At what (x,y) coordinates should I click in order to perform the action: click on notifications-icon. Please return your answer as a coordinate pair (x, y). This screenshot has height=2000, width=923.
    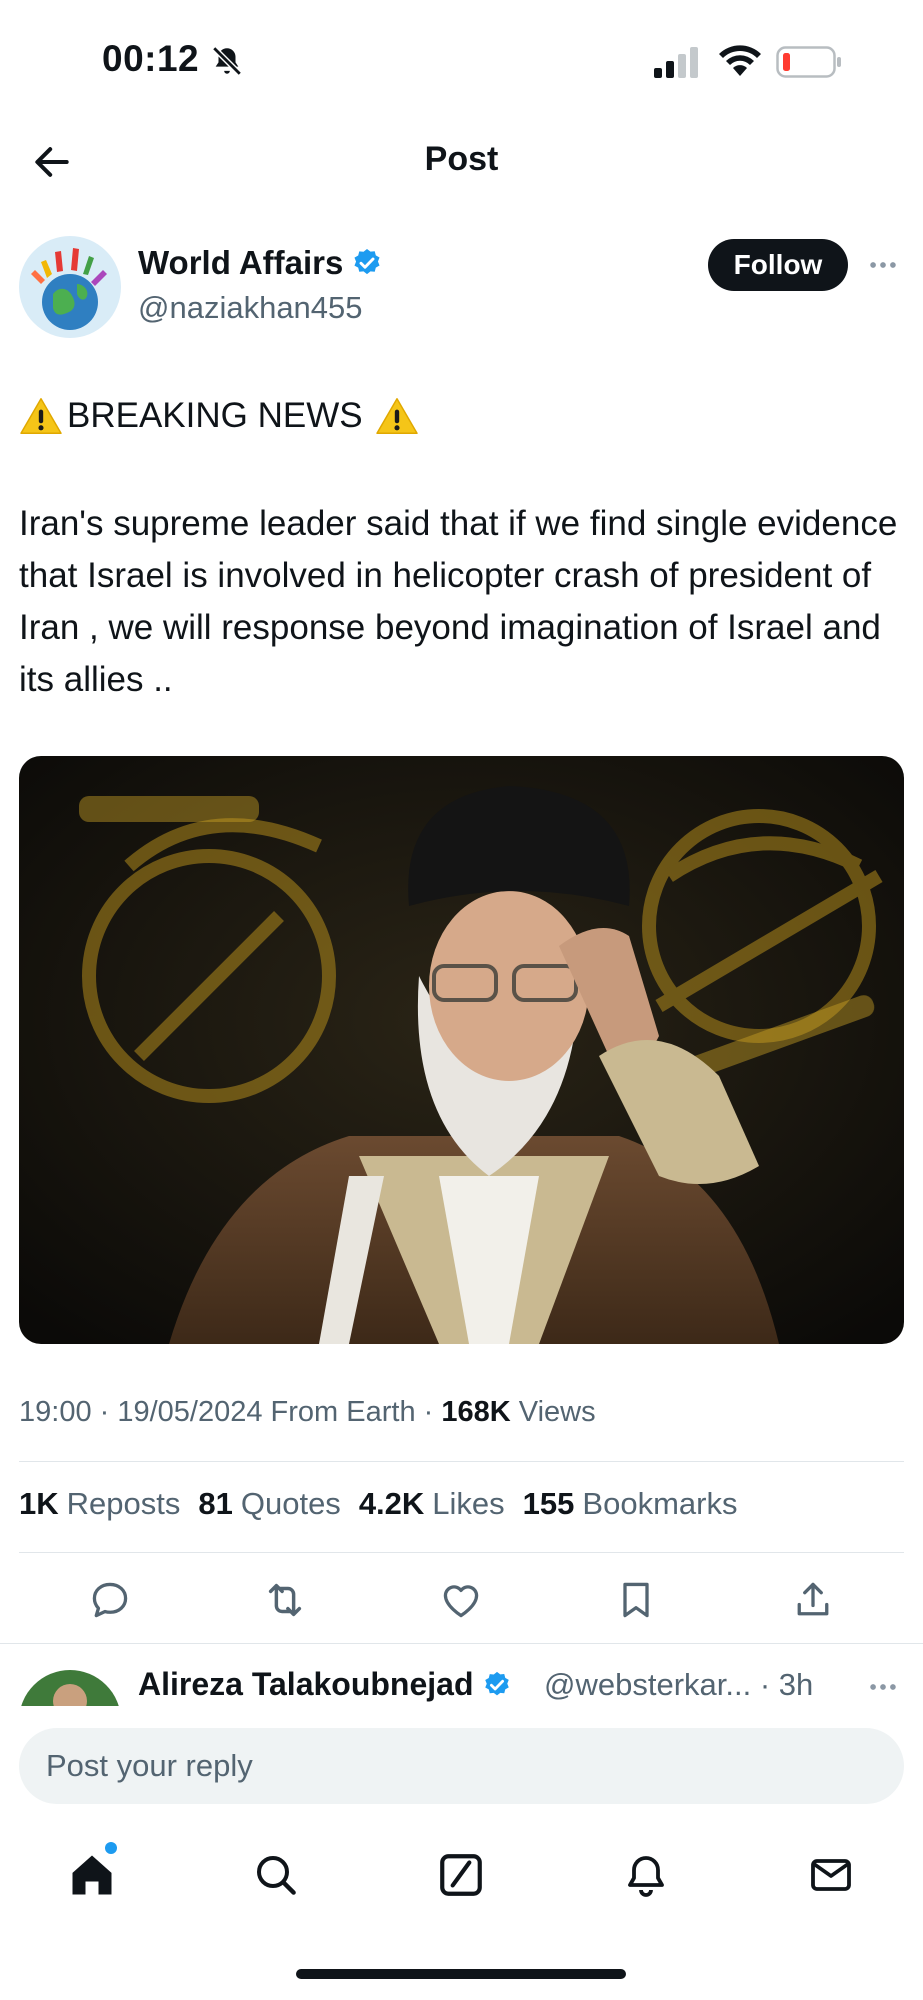
    Looking at the image, I should click on (646, 1875).